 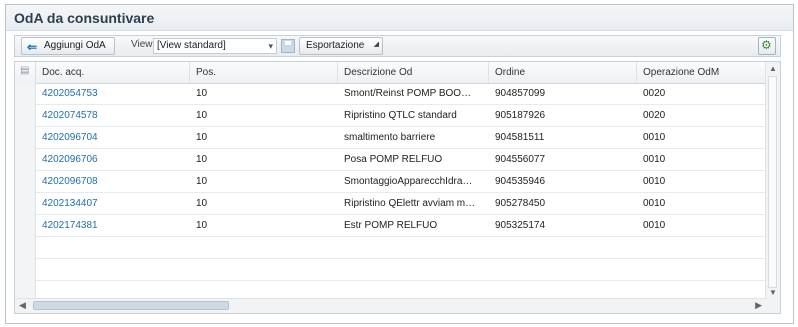 I want to click on view-label: View:, so click(x=143, y=44).